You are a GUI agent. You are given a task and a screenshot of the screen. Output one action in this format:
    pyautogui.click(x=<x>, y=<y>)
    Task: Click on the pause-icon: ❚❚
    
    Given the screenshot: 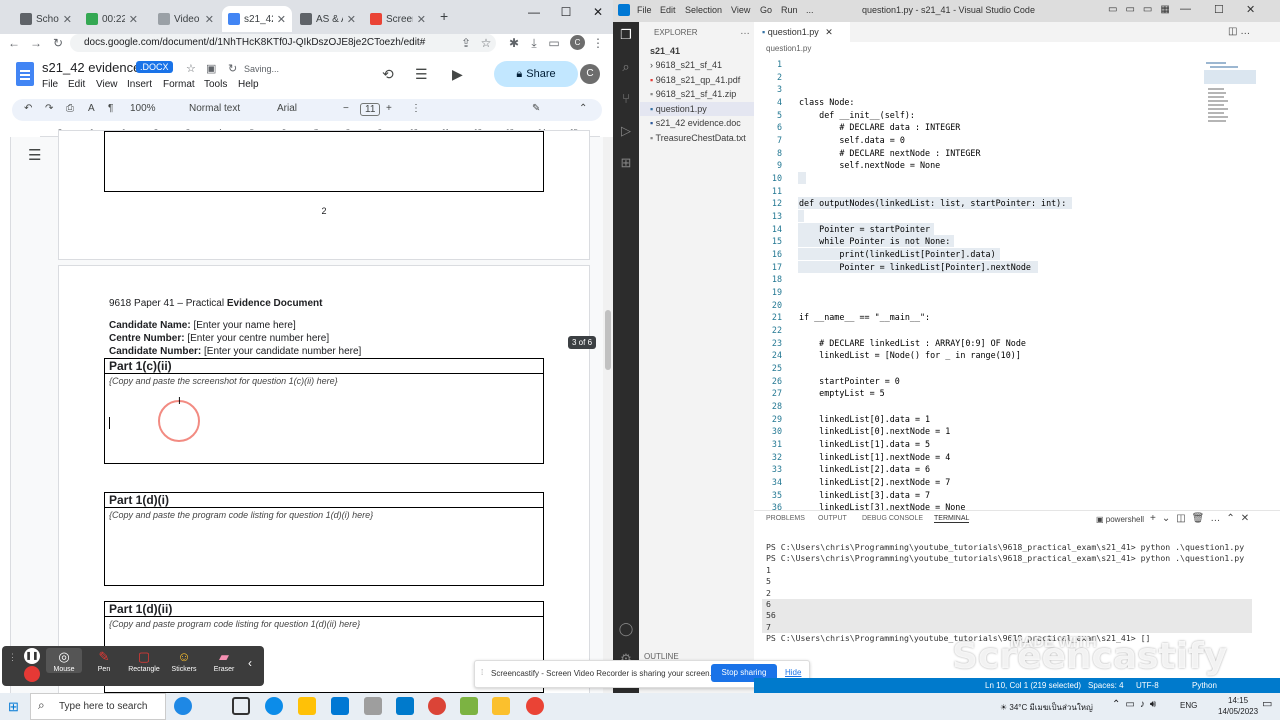 What is the action you would take?
    pyautogui.click(x=32, y=656)
    